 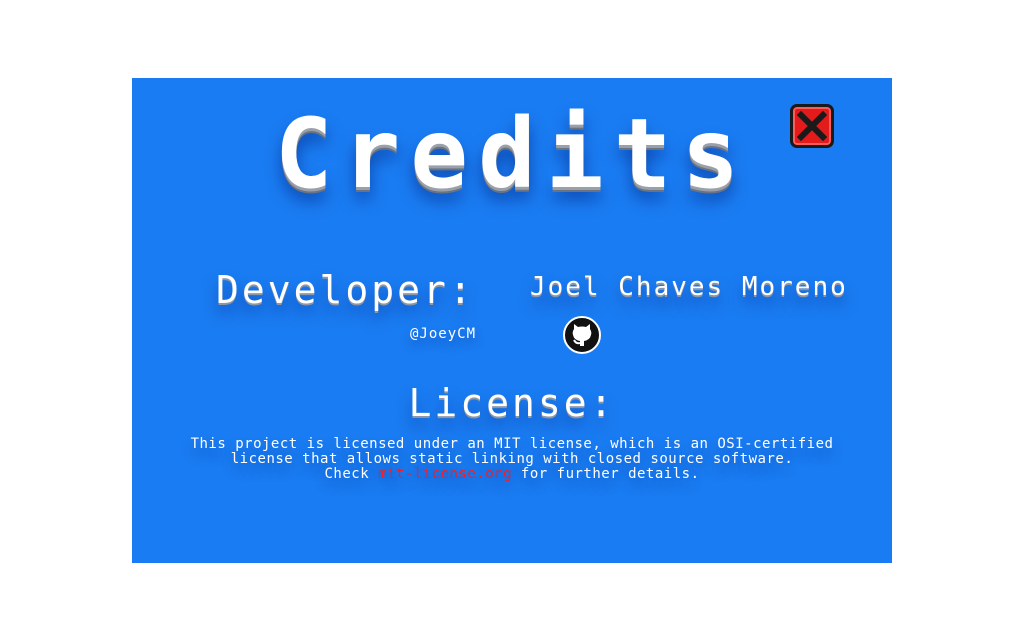 I want to click on developer-label: Developer:, so click(x=345, y=290).